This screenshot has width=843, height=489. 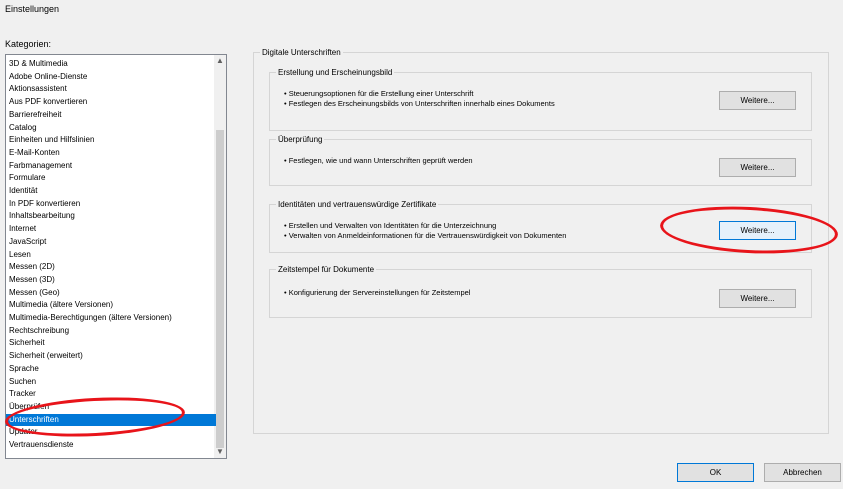 What do you see at coordinates (111, 255) in the screenshot?
I see `category-item: Lesen` at bounding box center [111, 255].